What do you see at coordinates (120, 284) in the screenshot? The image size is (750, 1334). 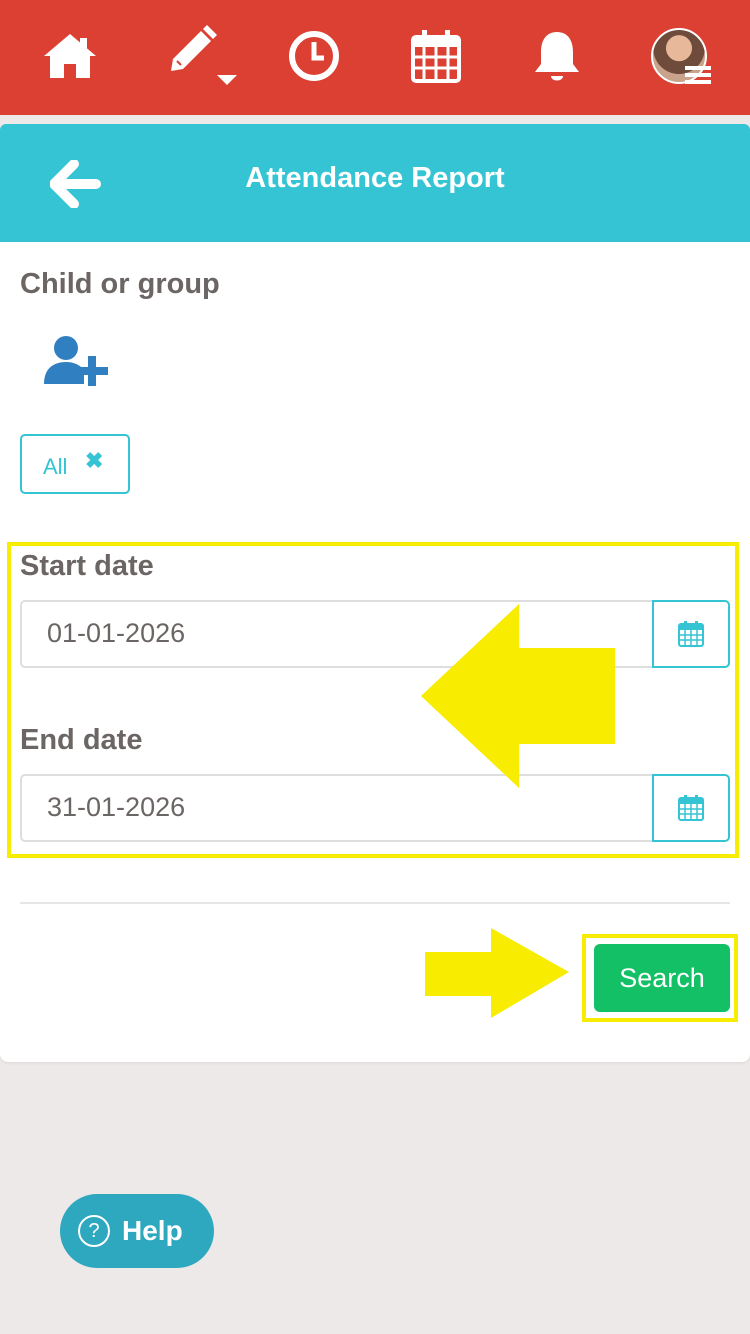 I see `child-or-group-label: Child or group` at bounding box center [120, 284].